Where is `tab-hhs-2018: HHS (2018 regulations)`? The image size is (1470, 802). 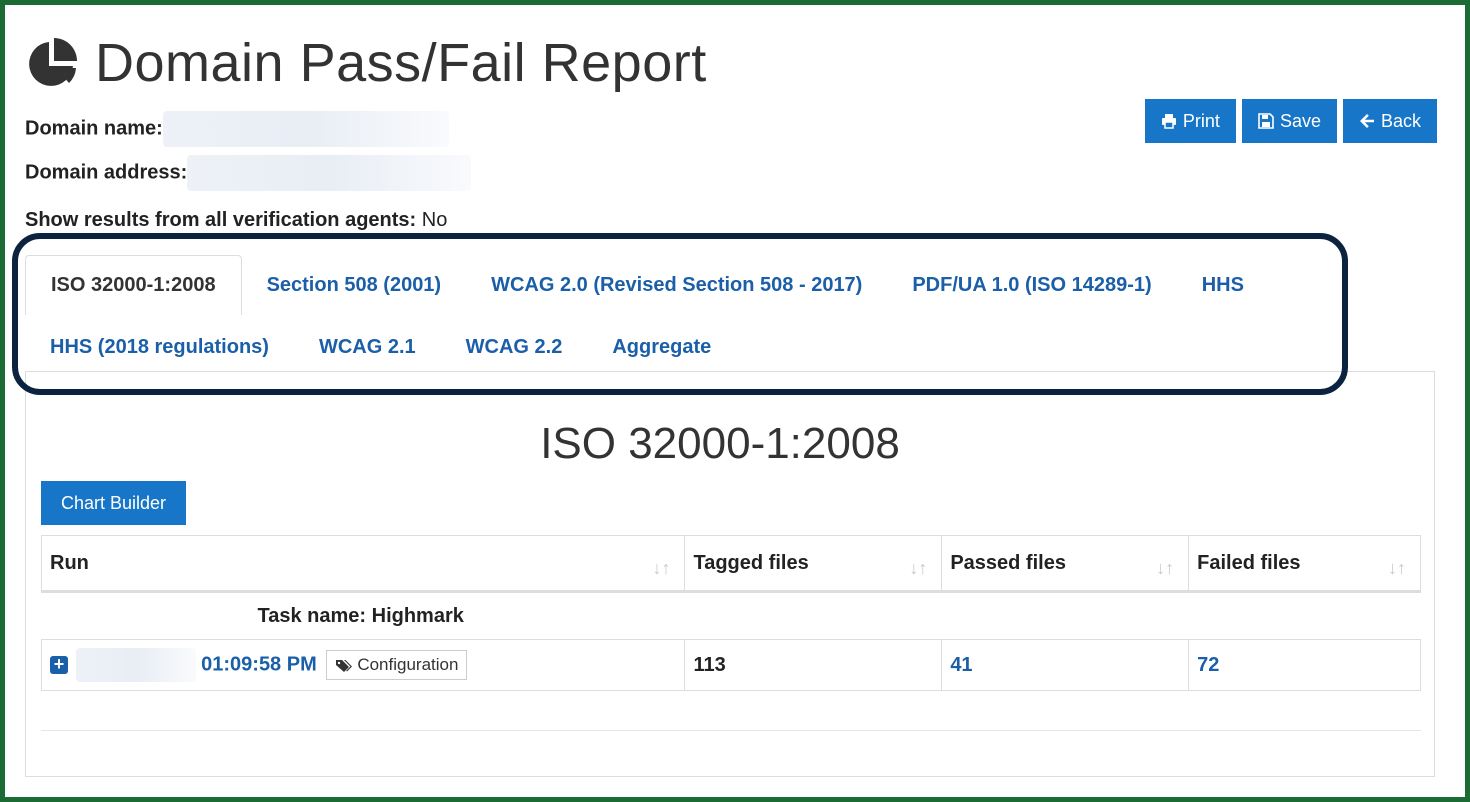 tab-hhs-2018: HHS (2018 regulations) is located at coordinates (159, 347).